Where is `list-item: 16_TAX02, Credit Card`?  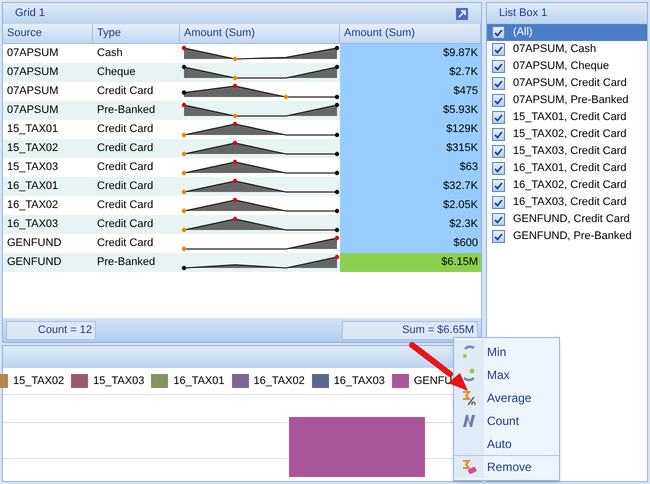
list-item: 16_TAX02, Credit Card is located at coordinates (567, 185).